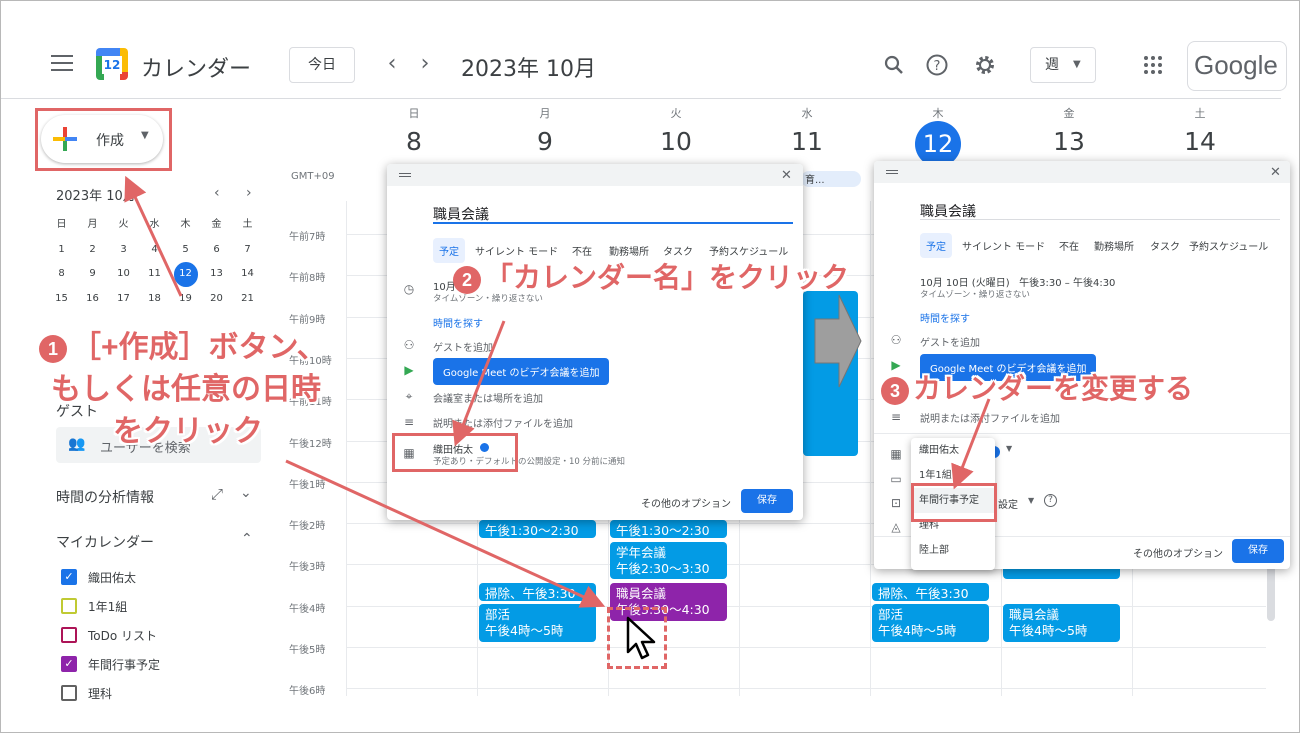 This screenshot has height=733, width=1300. I want to click on day-number: 9, so click(545, 141).